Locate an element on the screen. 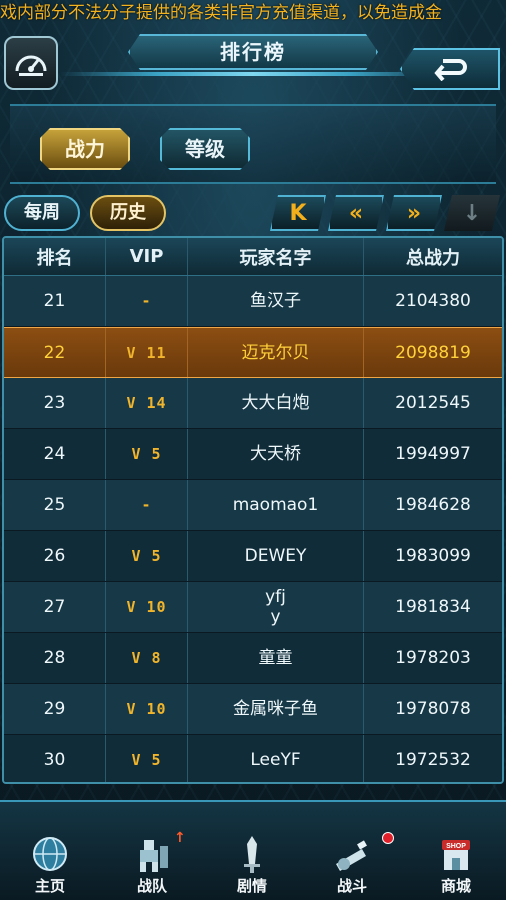 This screenshot has height=900, width=506. svg-text: SHOP is located at coordinates (456, 846).